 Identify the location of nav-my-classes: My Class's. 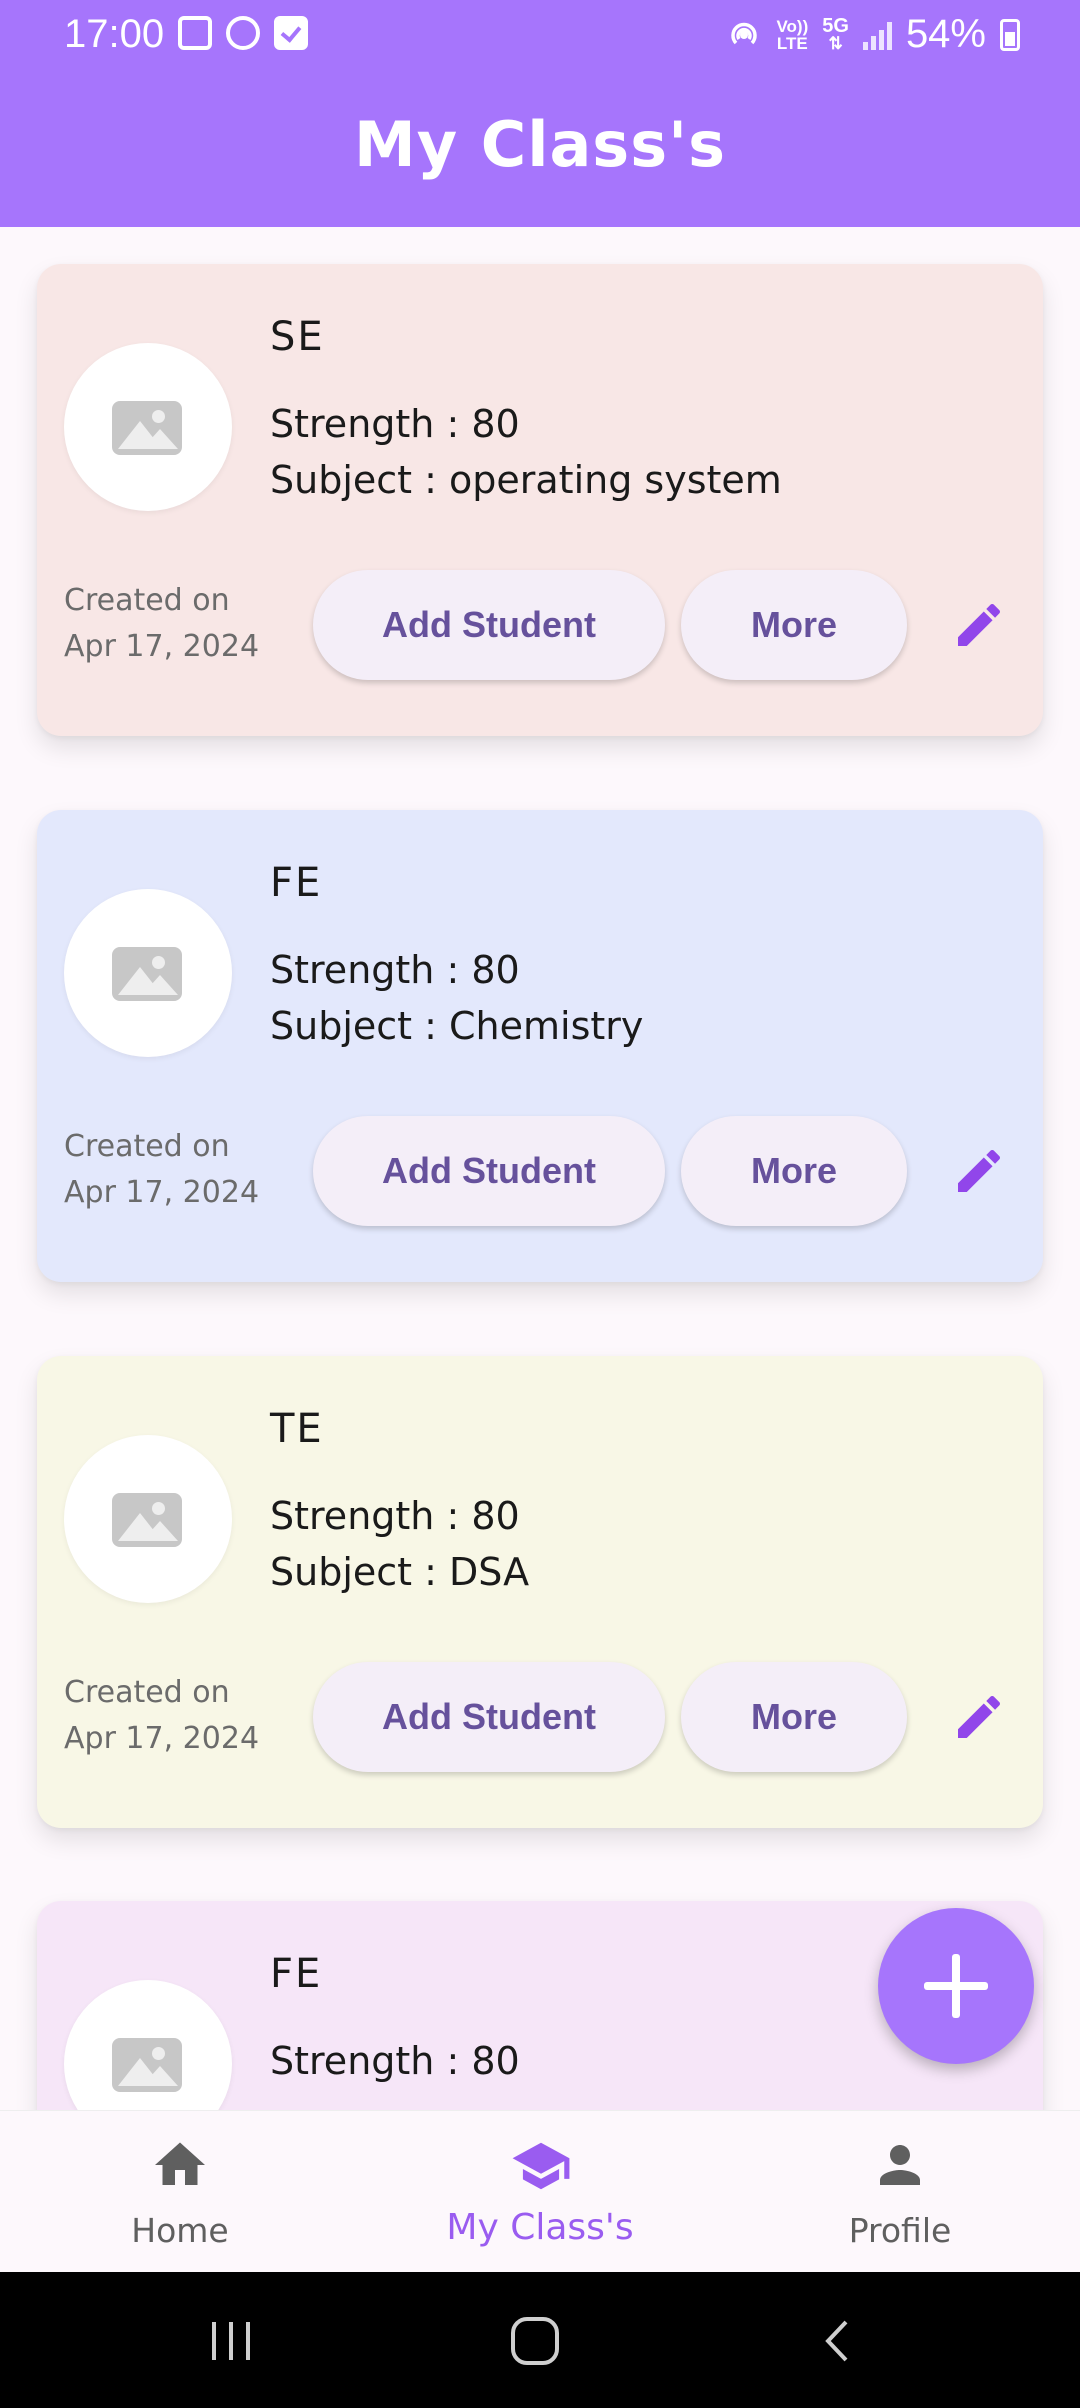
(540, 2192).